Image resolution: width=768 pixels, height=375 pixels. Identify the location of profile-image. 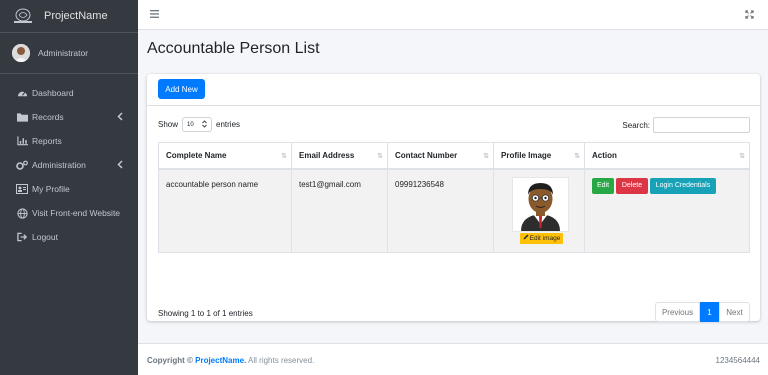
(540, 204).